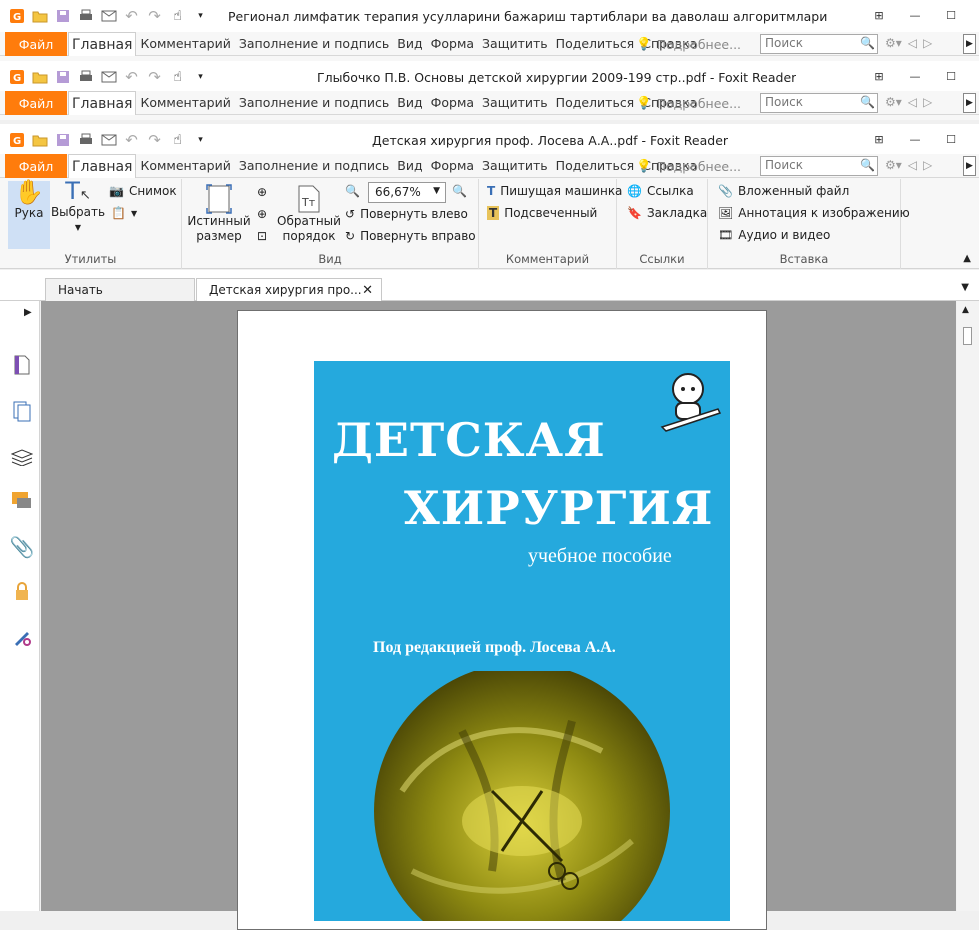  I want to click on zoom-out-button: 🔍, so click(352, 191).